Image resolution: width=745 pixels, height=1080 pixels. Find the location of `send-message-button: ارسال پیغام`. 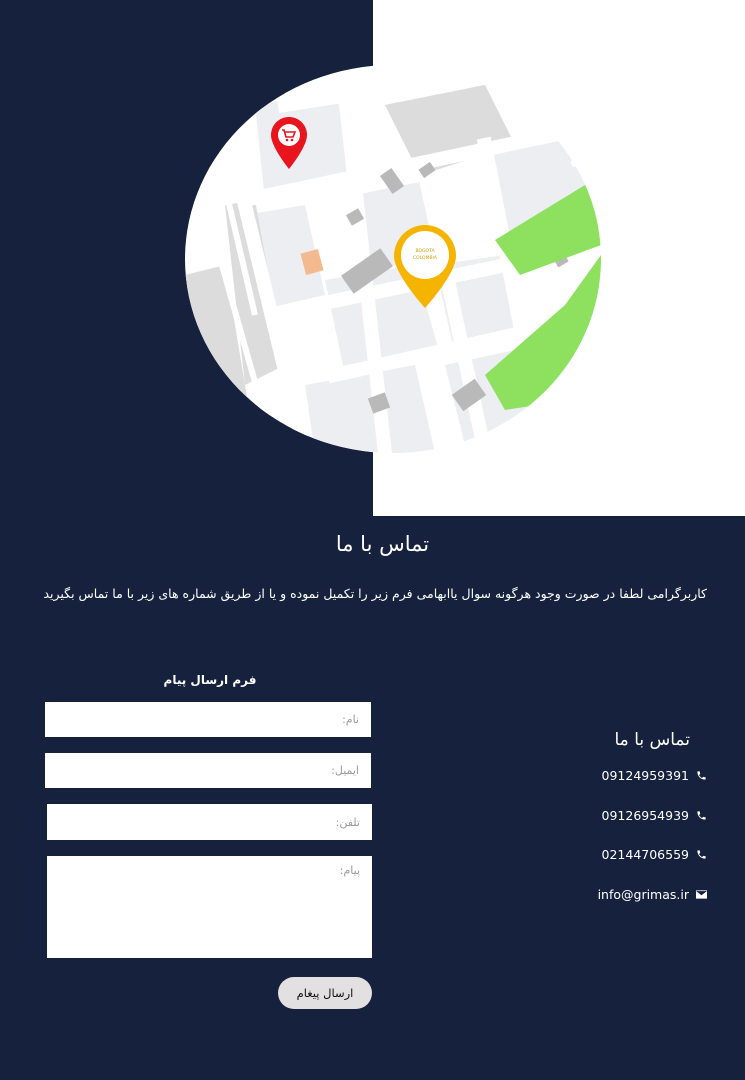

send-message-button: ارسال پیغام is located at coordinates (325, 993).